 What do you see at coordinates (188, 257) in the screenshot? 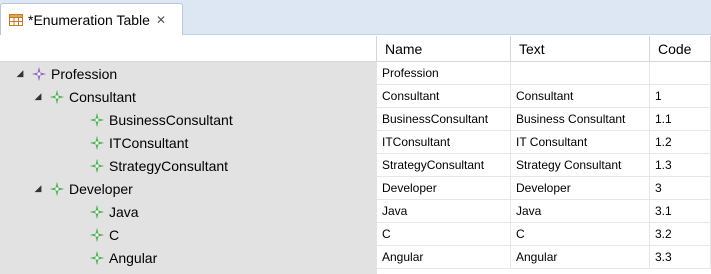
I see `tree-cell: Angular` at bounding box center [188, 257].